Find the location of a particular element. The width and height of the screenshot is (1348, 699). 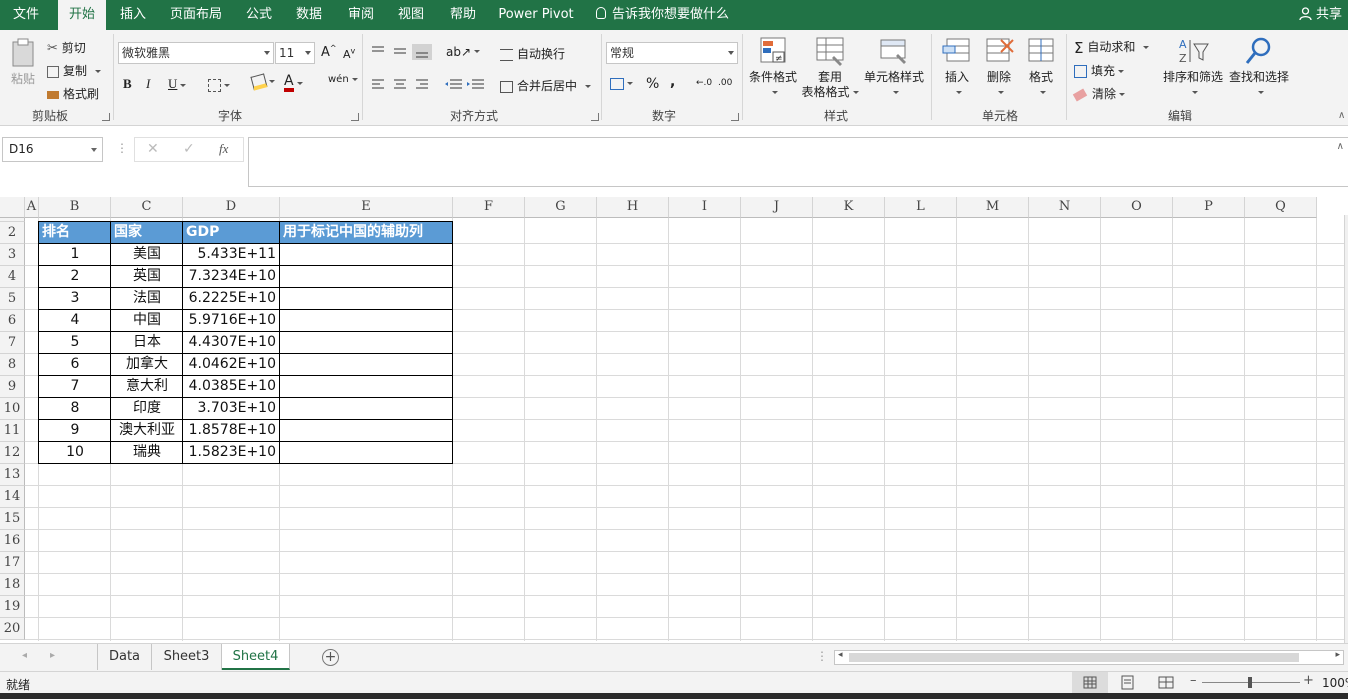

row-header-18: 18 is located at coordinates (12, 585).